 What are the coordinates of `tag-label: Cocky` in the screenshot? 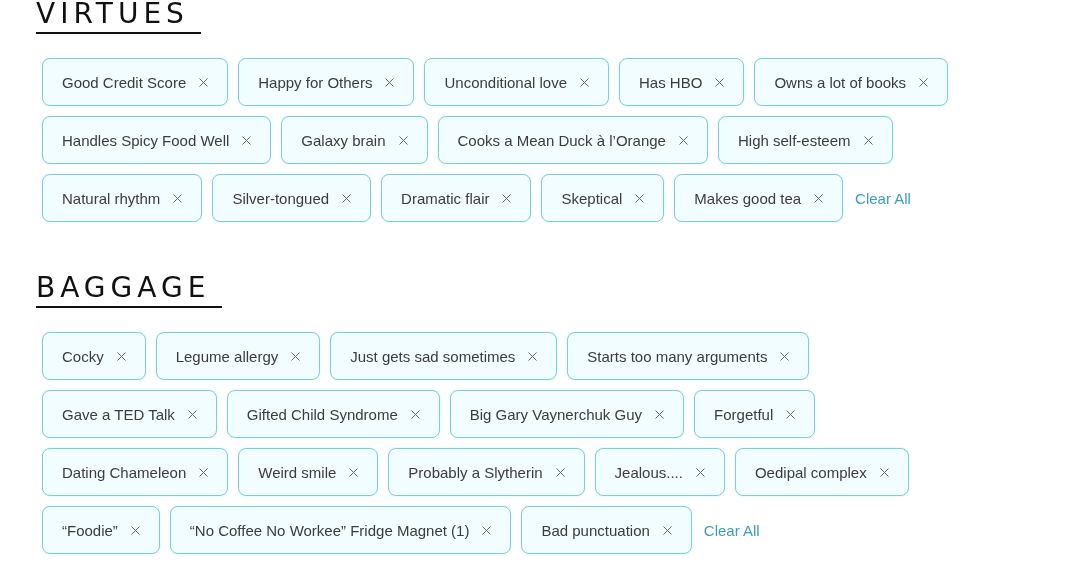 It's located at (83, 356).